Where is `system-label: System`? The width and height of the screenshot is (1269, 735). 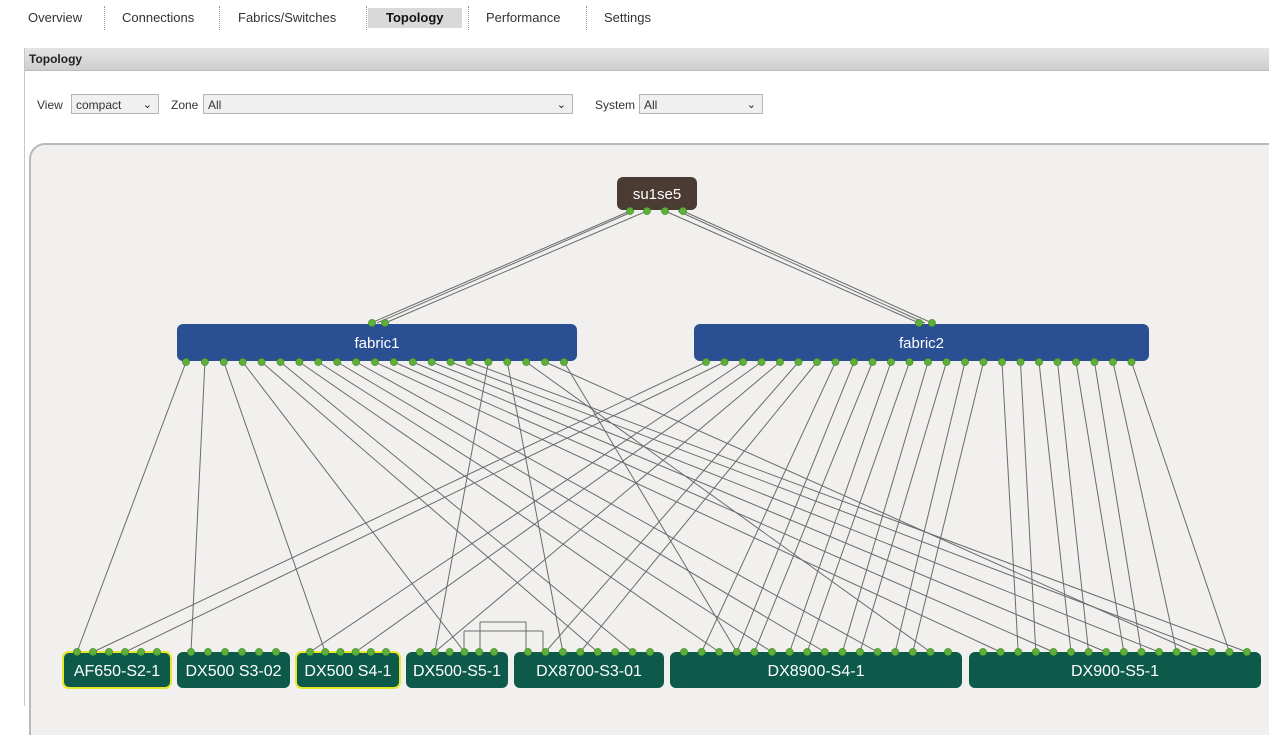 system-label: System is located at coordinates (615, 105).